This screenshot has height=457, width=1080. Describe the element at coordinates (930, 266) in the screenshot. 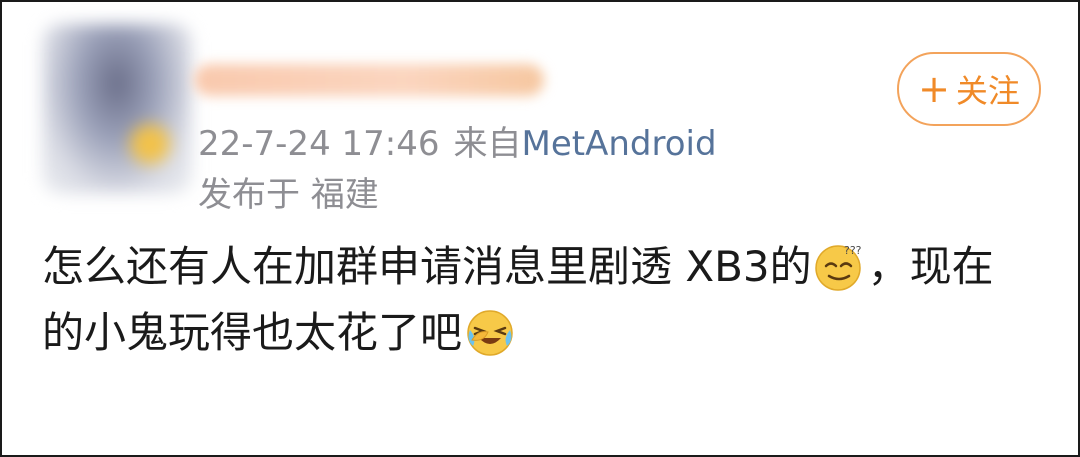

I see `post-text-segment: ，现在` at that location.